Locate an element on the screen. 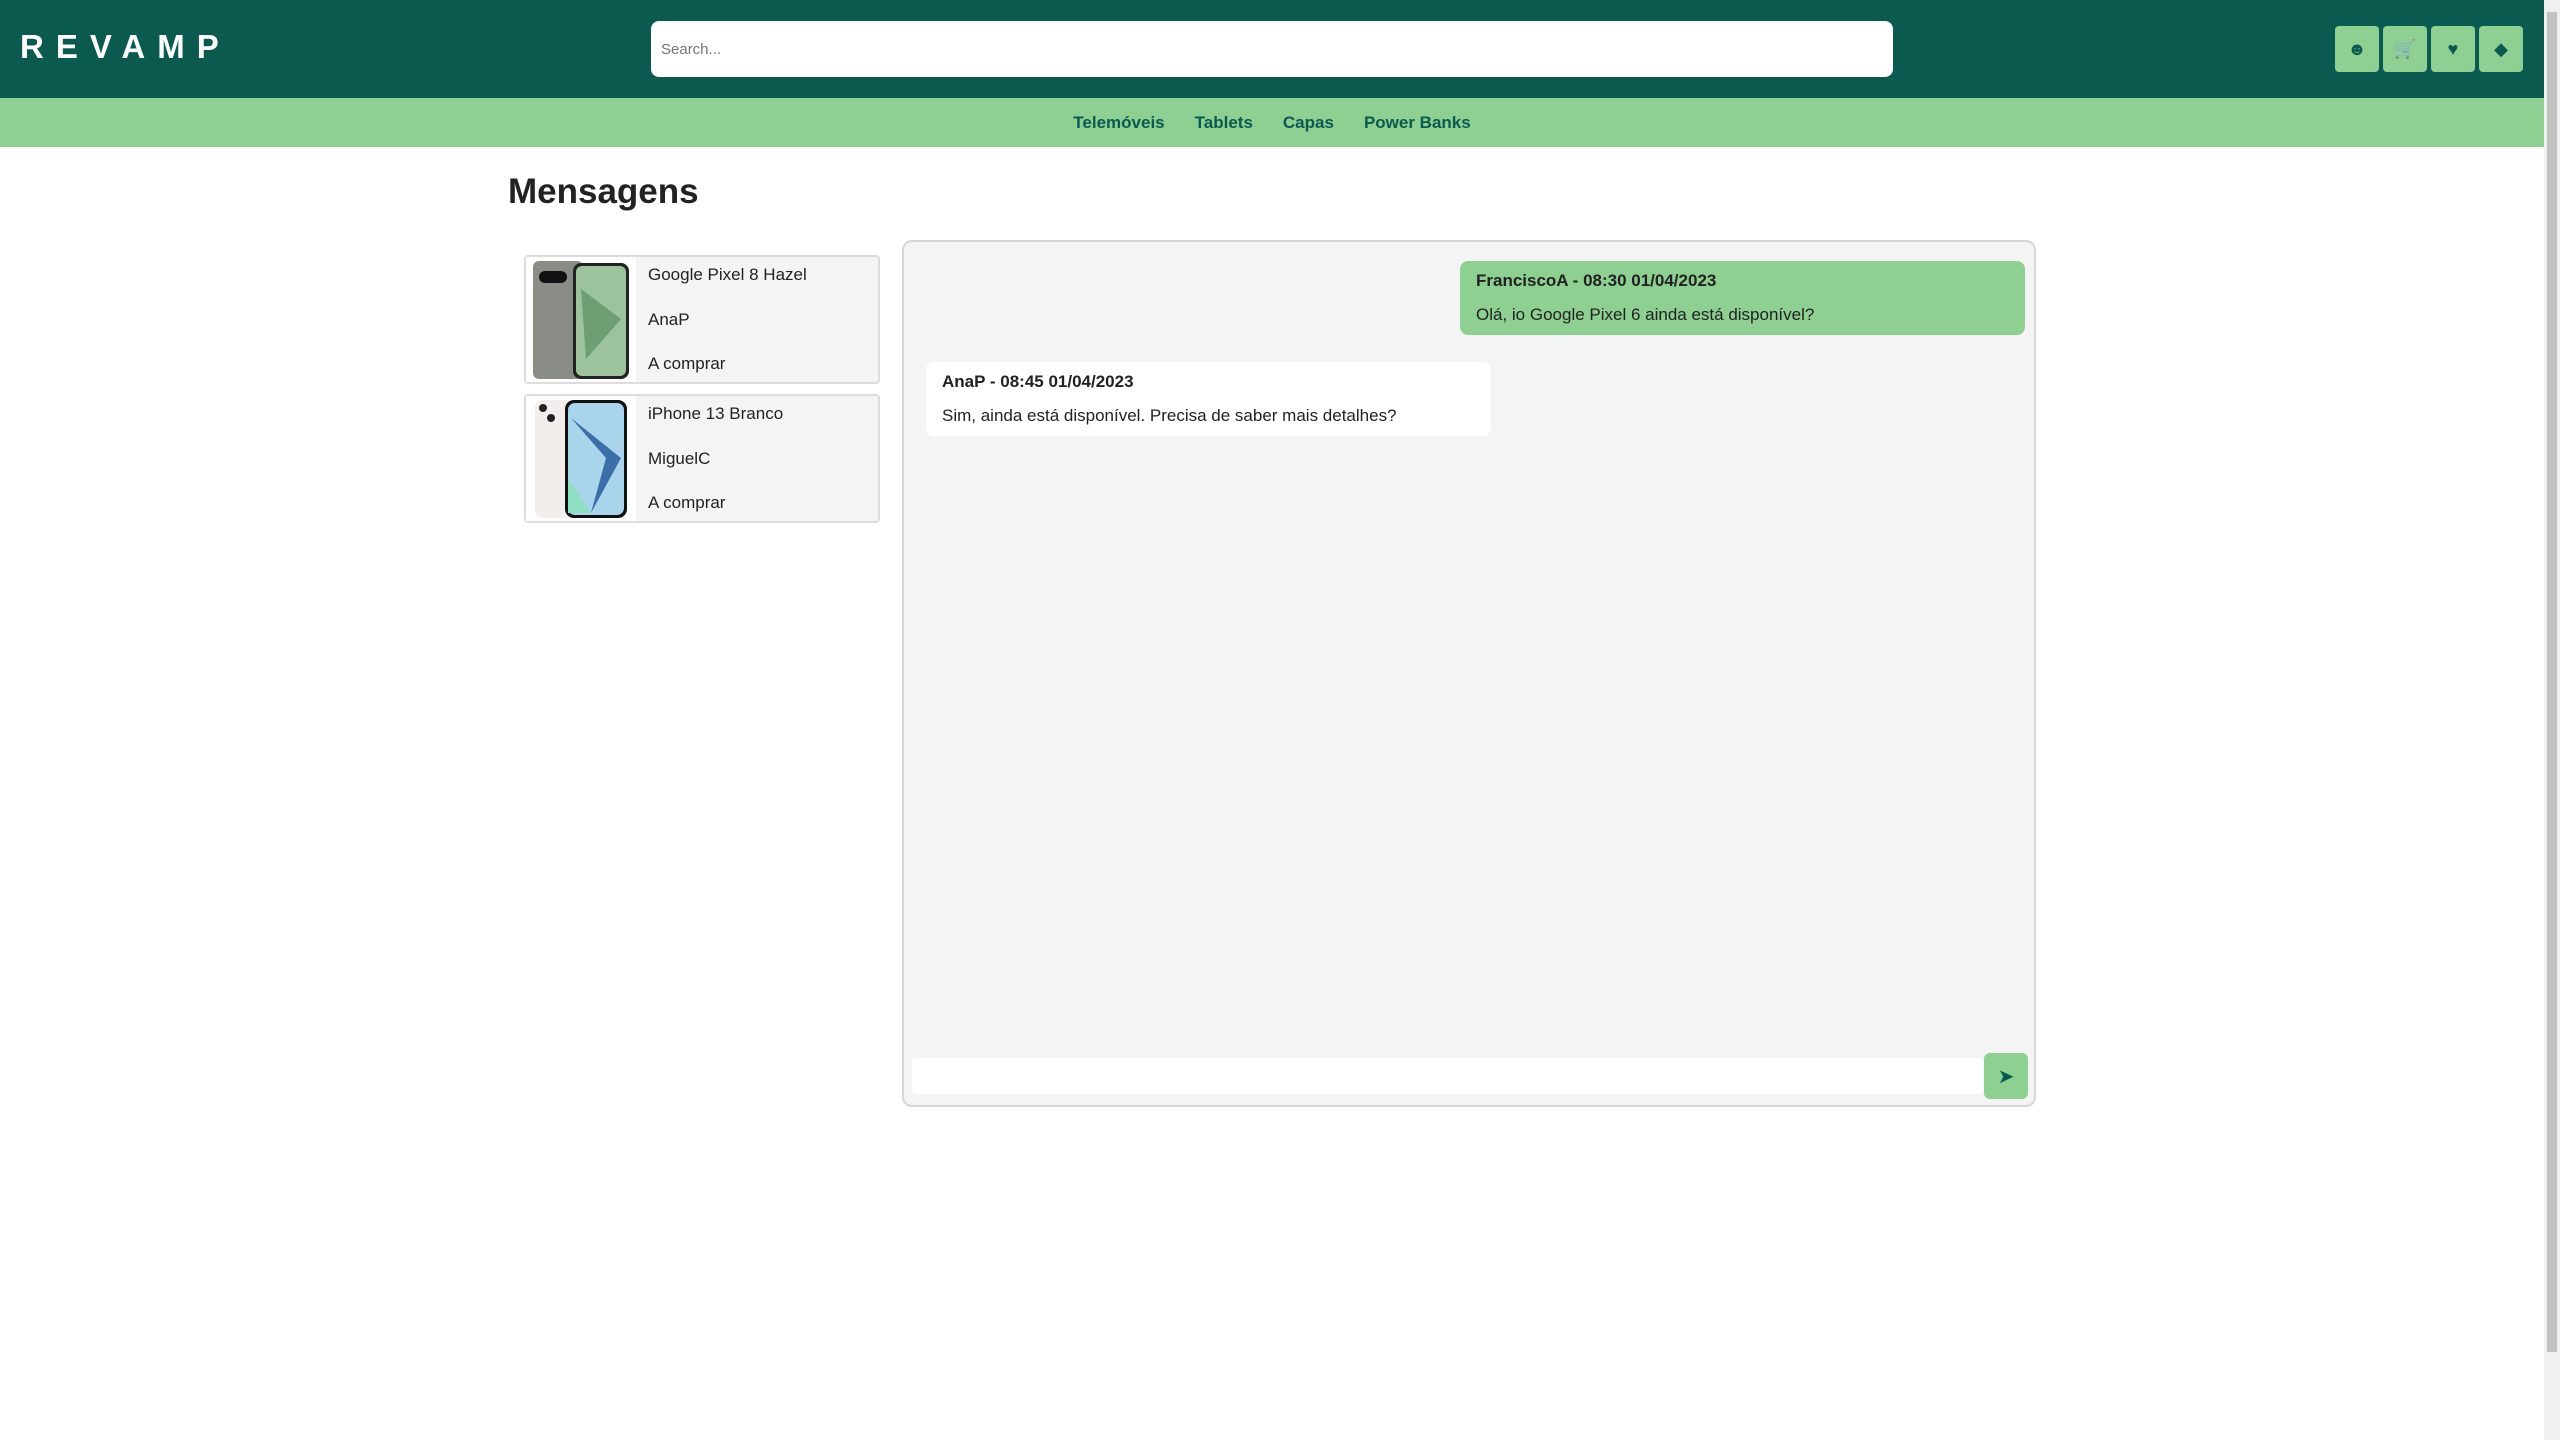 Image resolution: width=2560 pixels, height=1440 pixels. search-input is located at coordinates (1272, 49).